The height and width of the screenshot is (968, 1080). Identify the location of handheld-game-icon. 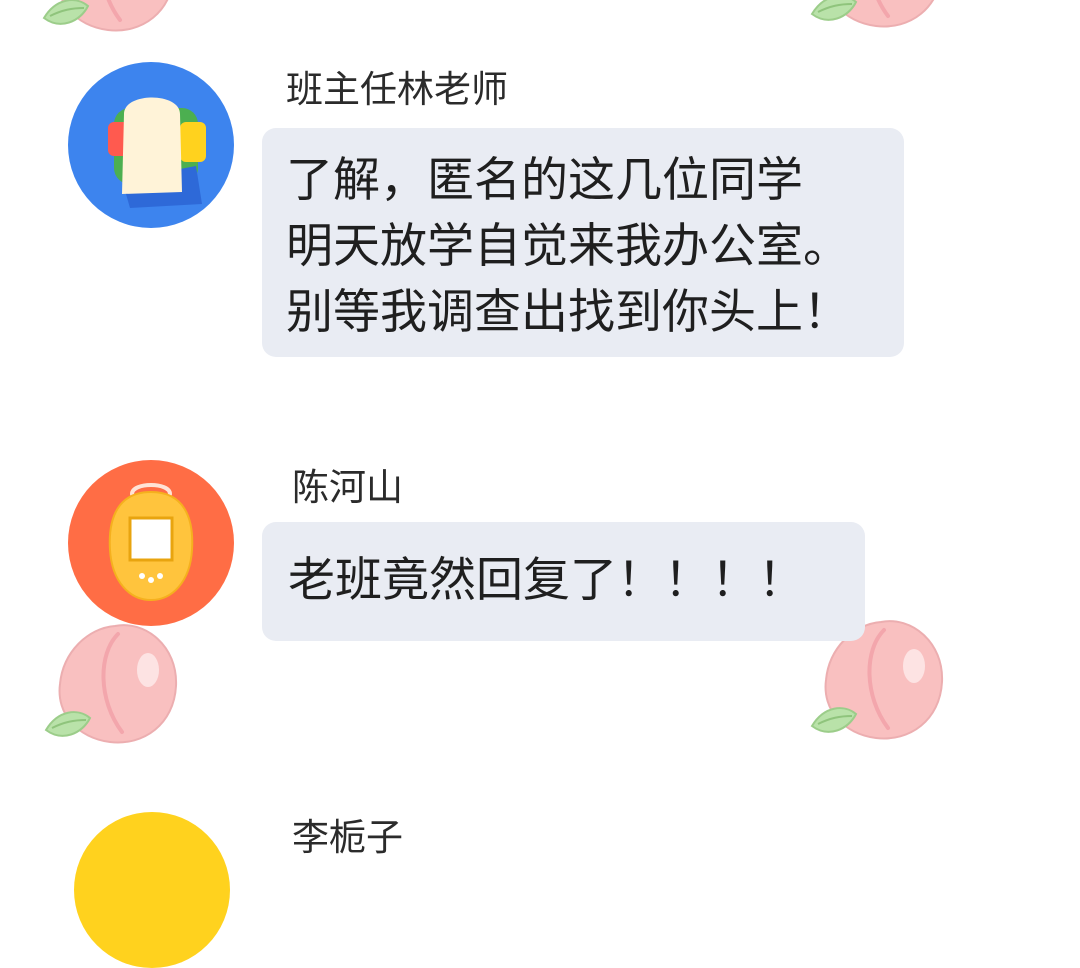
(151, 542).